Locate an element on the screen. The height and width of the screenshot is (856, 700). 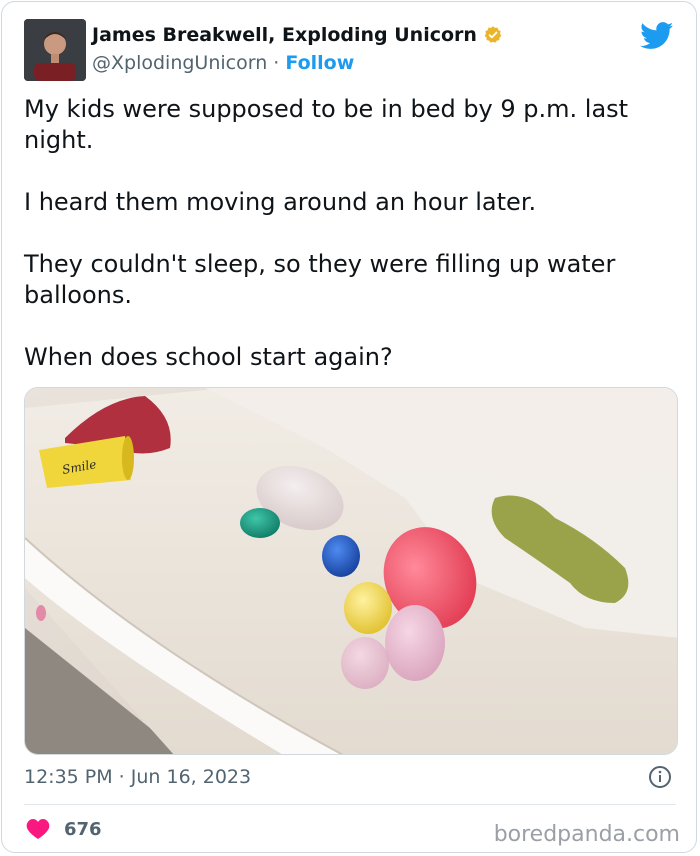
like-button: 676 is located at coordinates (64, 829).